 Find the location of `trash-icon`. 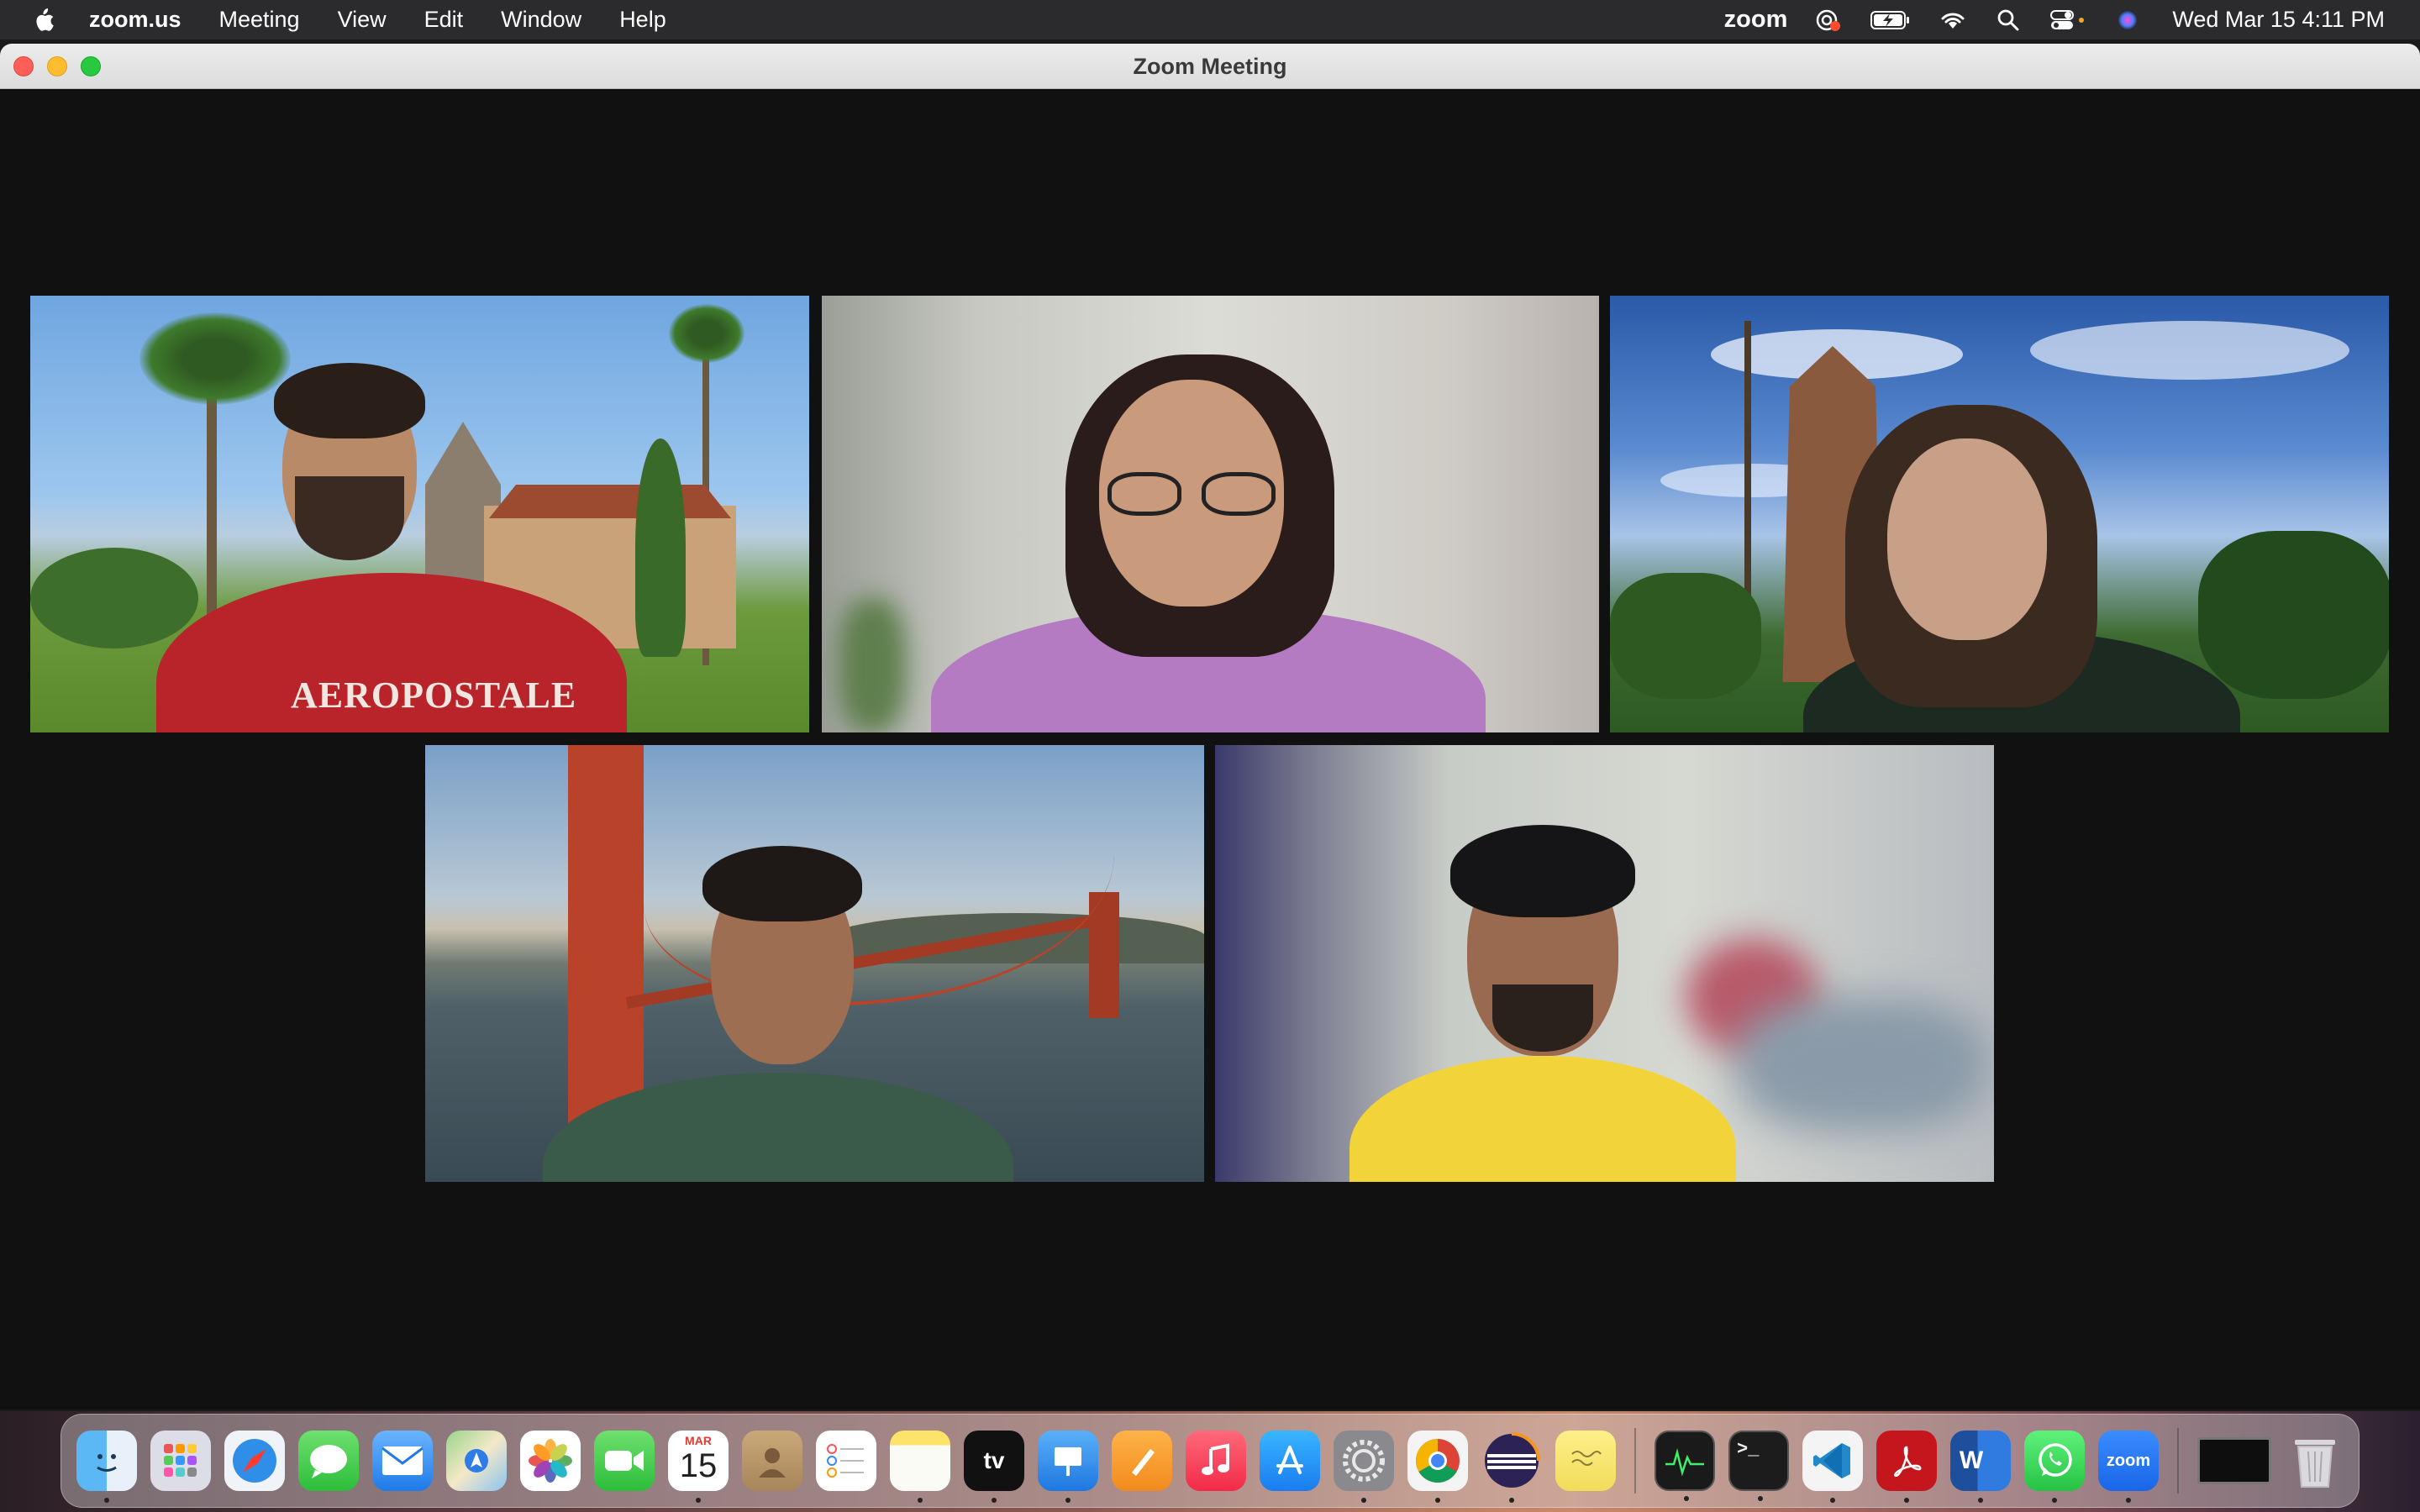

trash-icon is located at coordinates (2315, 1461).